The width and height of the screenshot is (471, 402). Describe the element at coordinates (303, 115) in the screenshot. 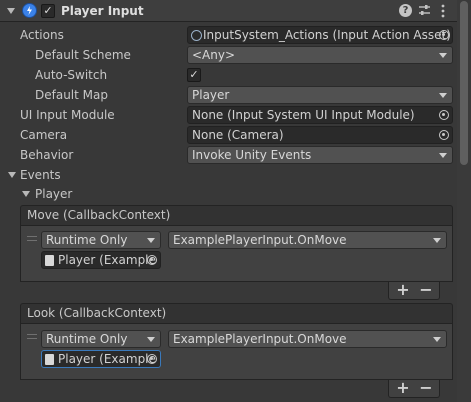

I see `ui-input-module-value: None (Input System UI Input Module)` at that location.